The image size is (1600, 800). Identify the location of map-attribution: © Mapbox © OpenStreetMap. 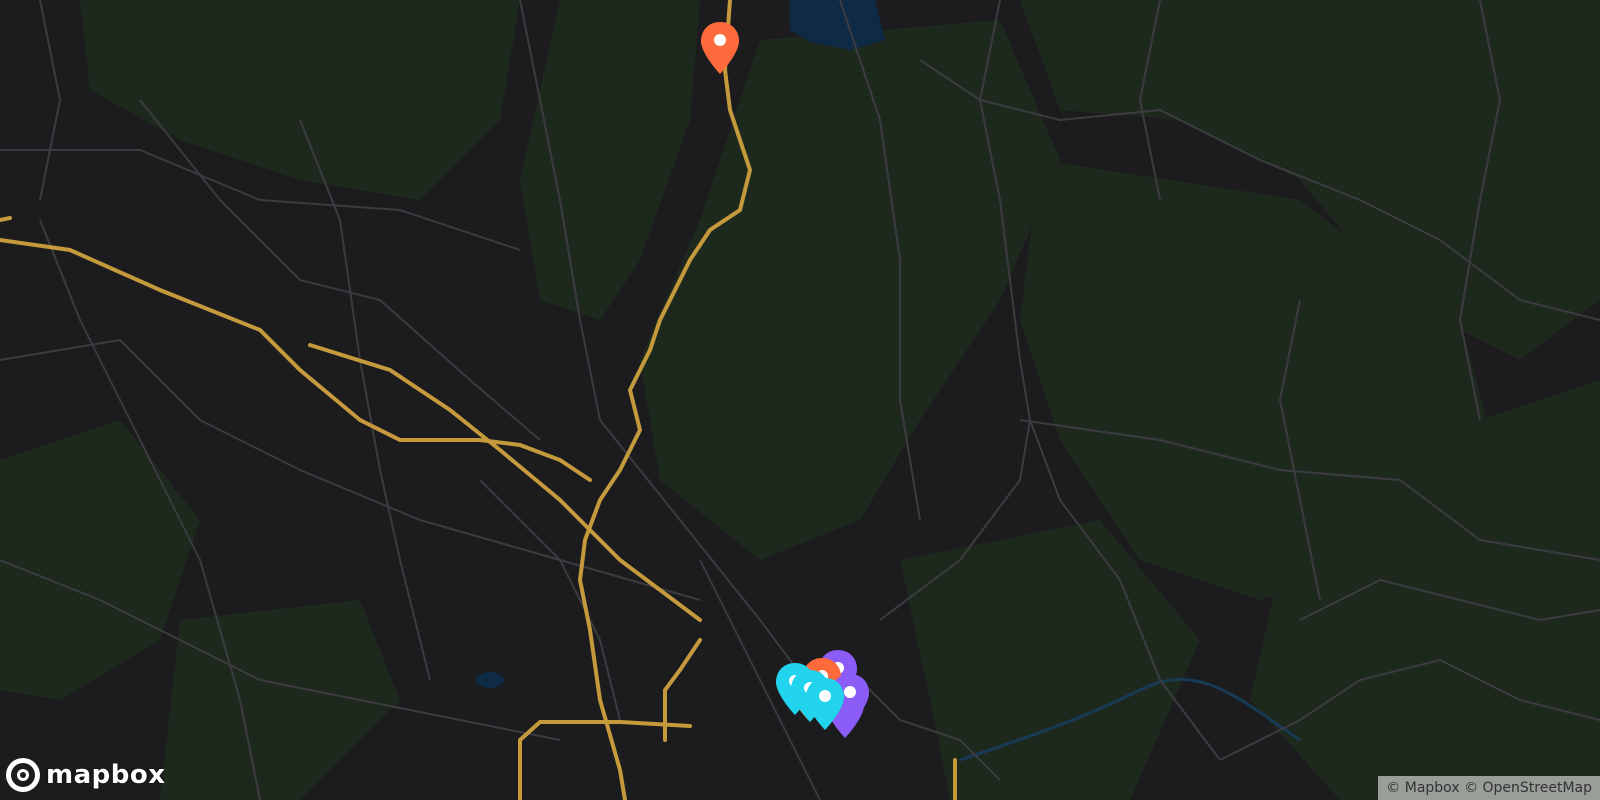
(1489, 788).